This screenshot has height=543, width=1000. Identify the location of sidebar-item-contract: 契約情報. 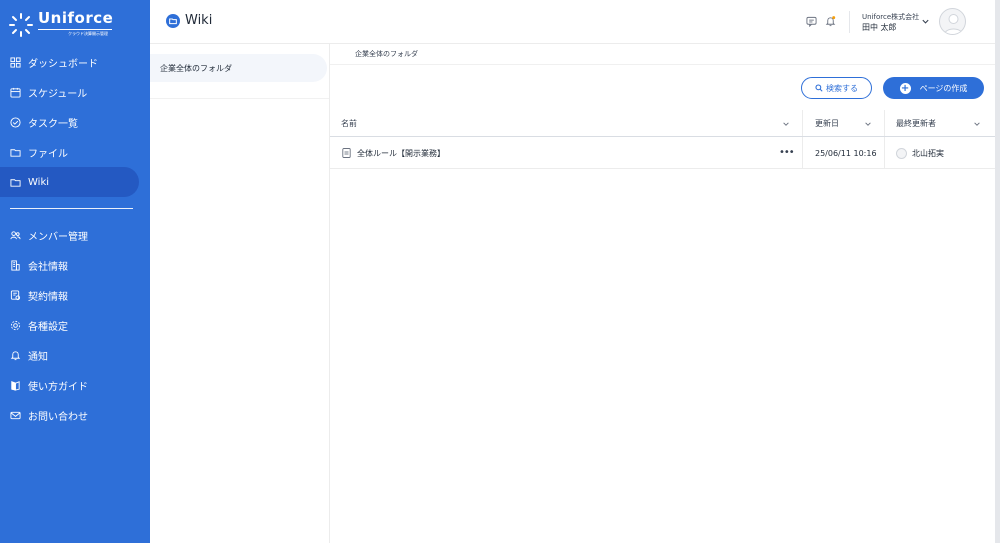
(75, 295).